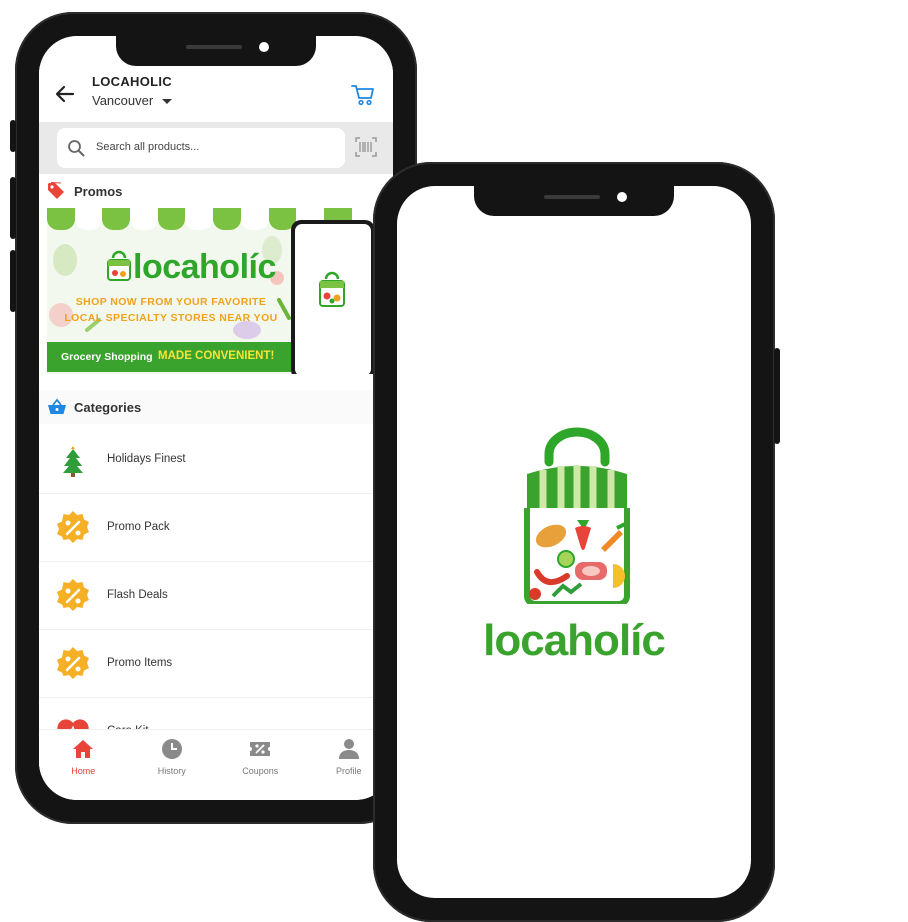 The height and width of the screenshot is (922, 908). What do you see at coordinates (216, 191) in the screenshot?
I see `promos-section-header: Promos` at bounding box center [216, 191].